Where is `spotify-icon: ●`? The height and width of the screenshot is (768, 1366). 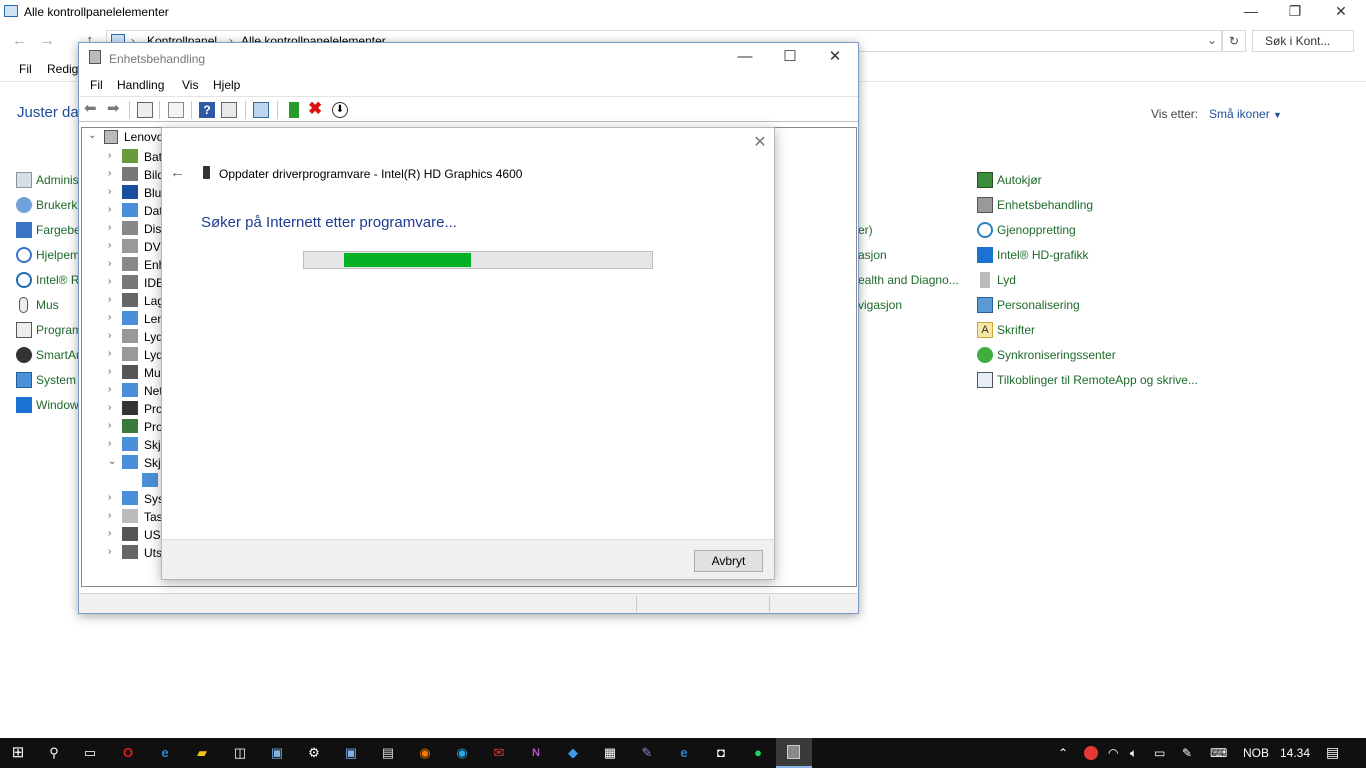 spotify-icon: ● is located at coordinates (758, 753).